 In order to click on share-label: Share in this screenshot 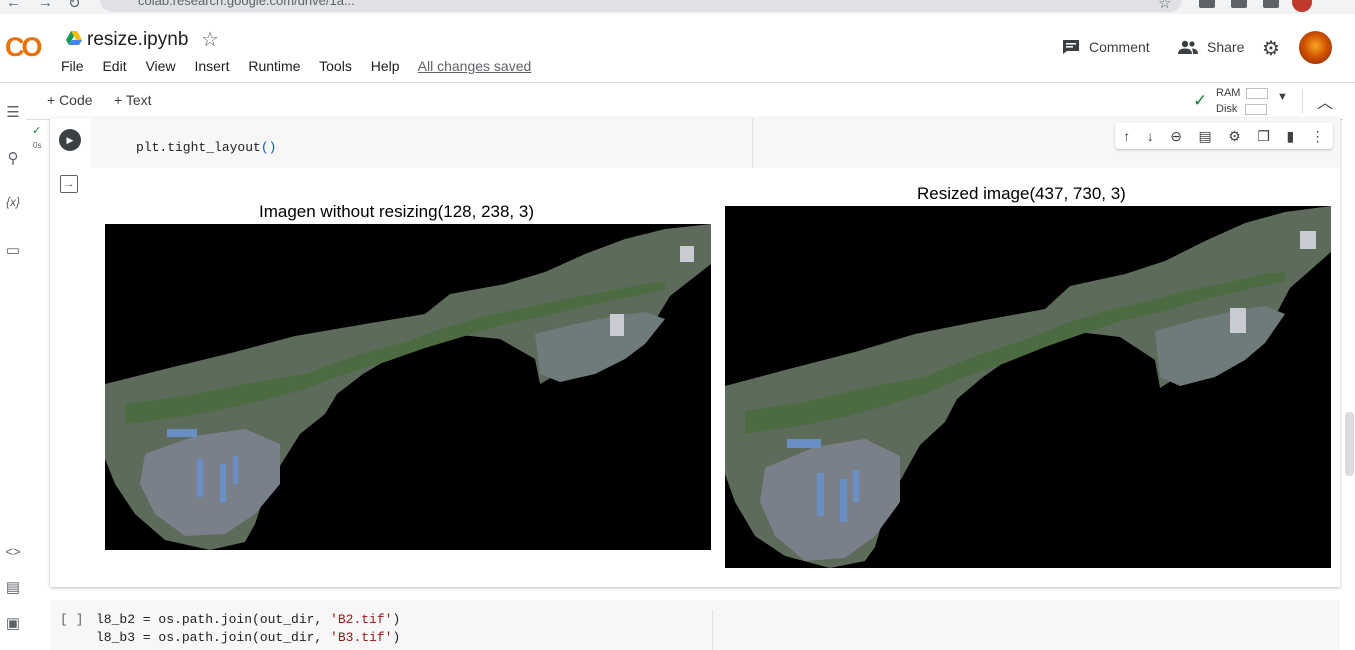, I will do `click(1226, 47)`.